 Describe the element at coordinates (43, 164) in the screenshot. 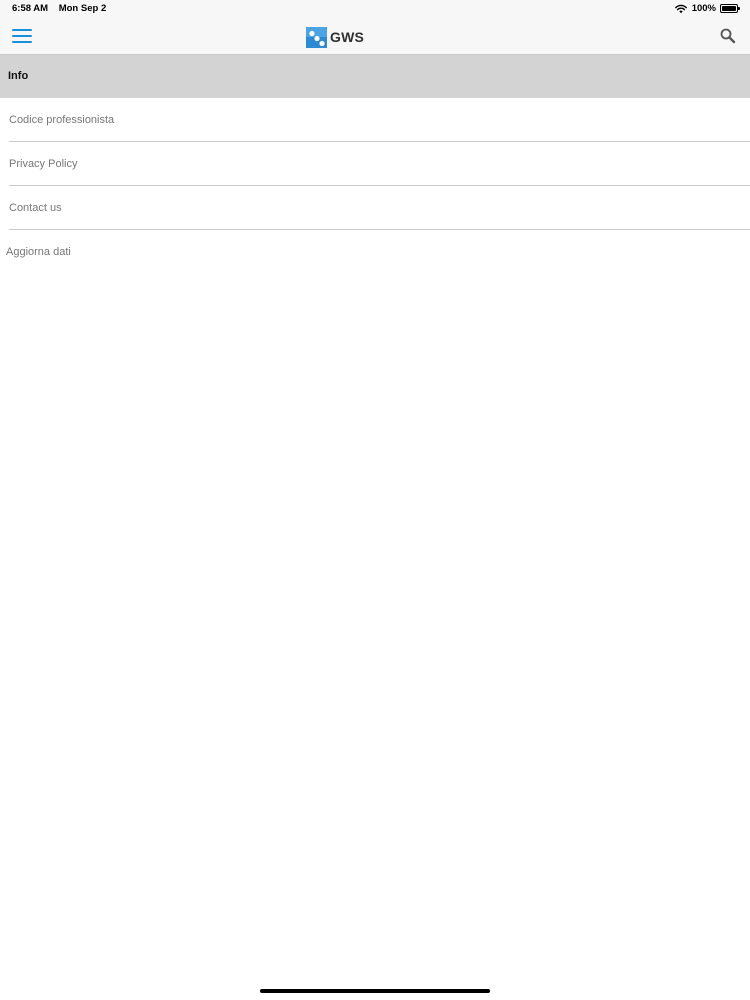

I see `menu-item-label: Privacy Policy` at that location.